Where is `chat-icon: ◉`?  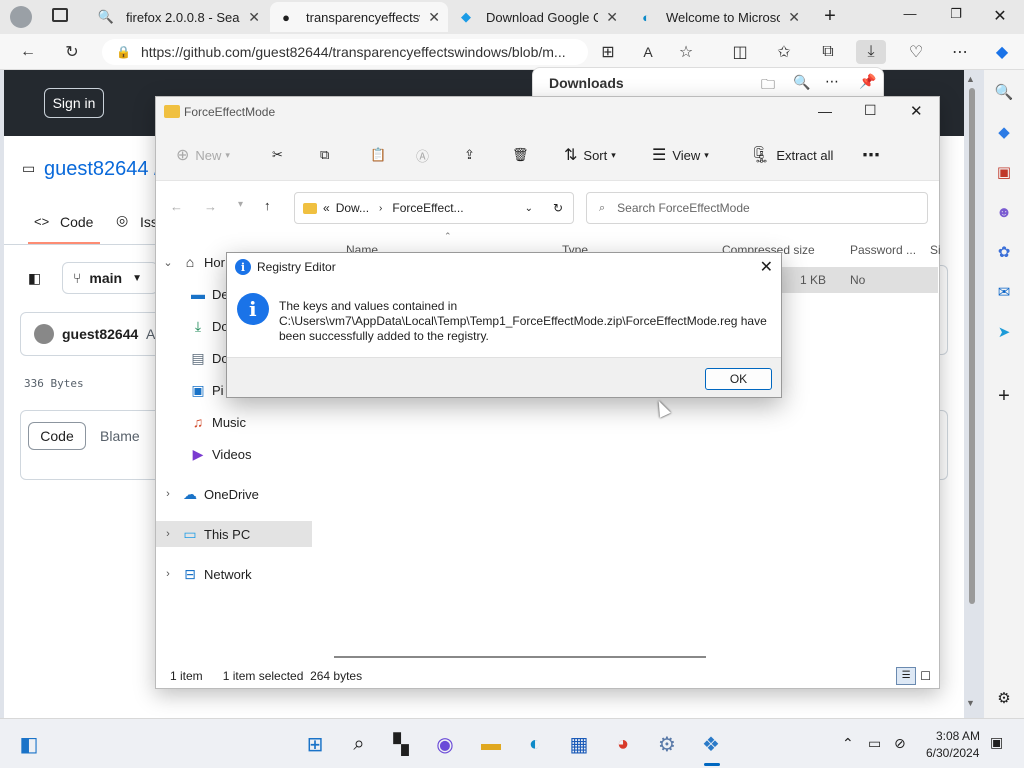
chat-icon: ◉ is located at coordinates (445, 744).